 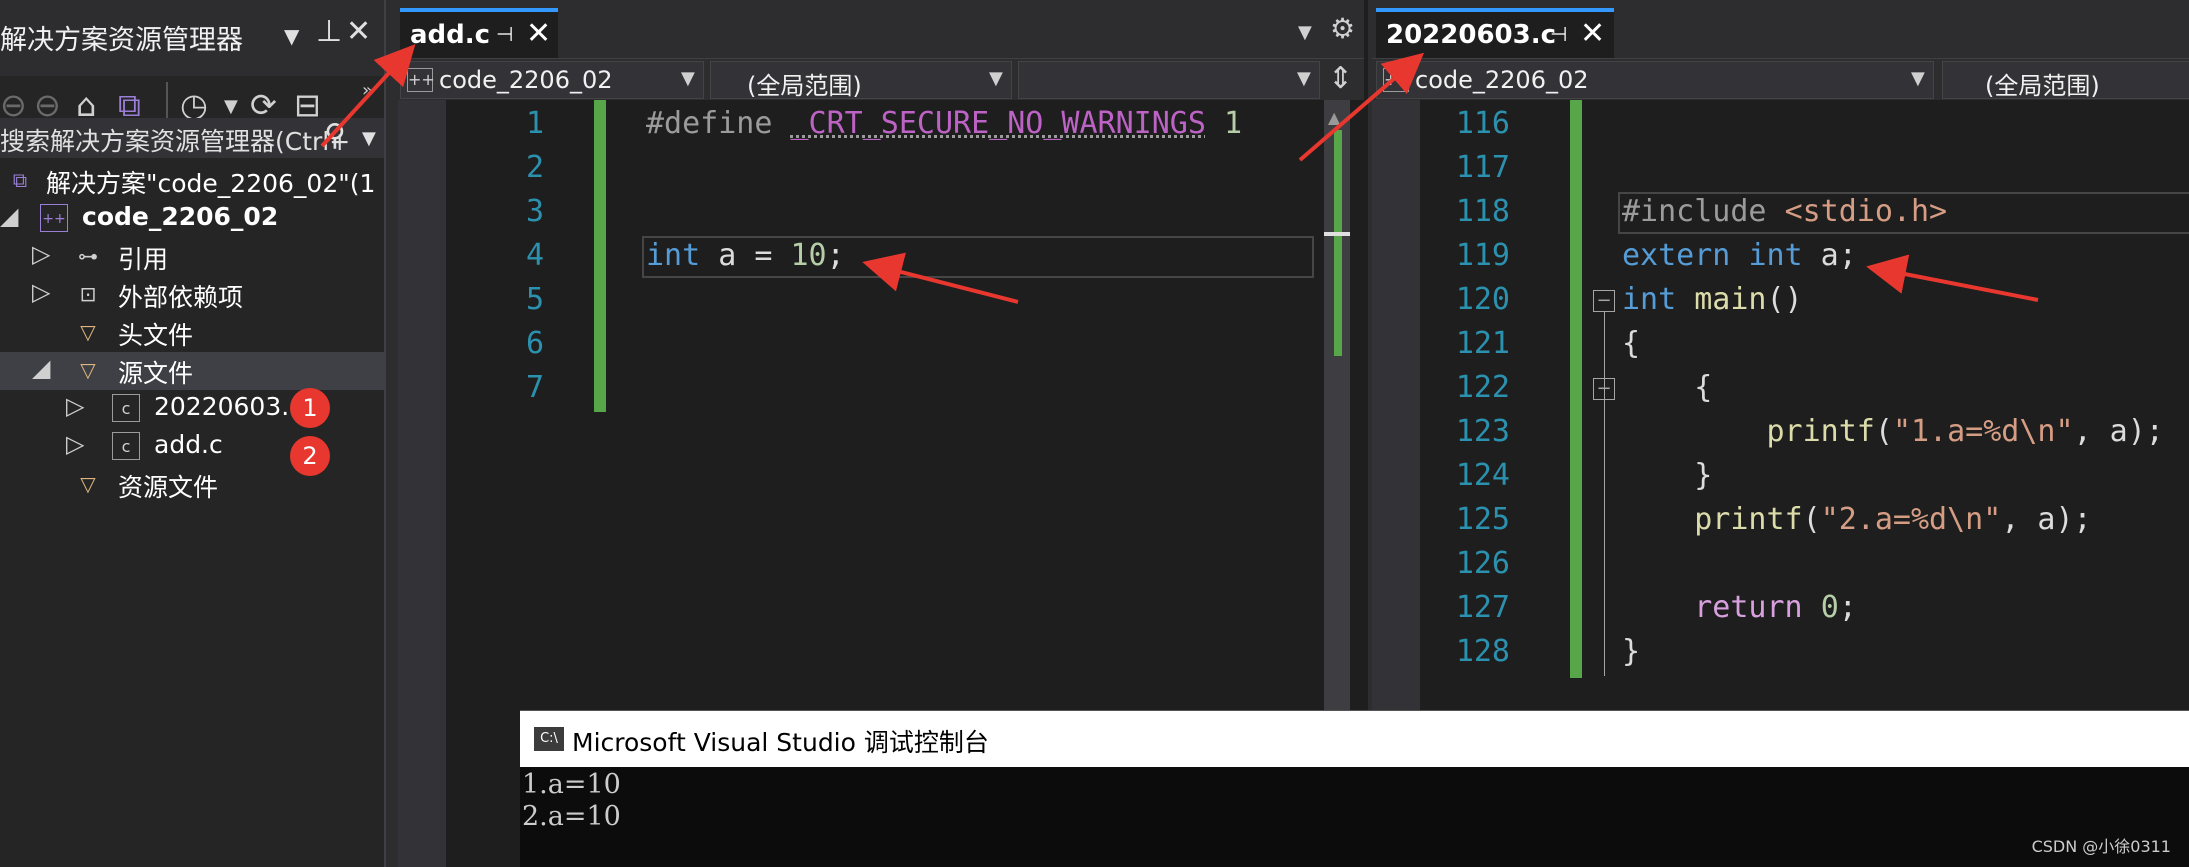 I want to click on arrow-to-extern-declaration, so click(x=1952, y=278).